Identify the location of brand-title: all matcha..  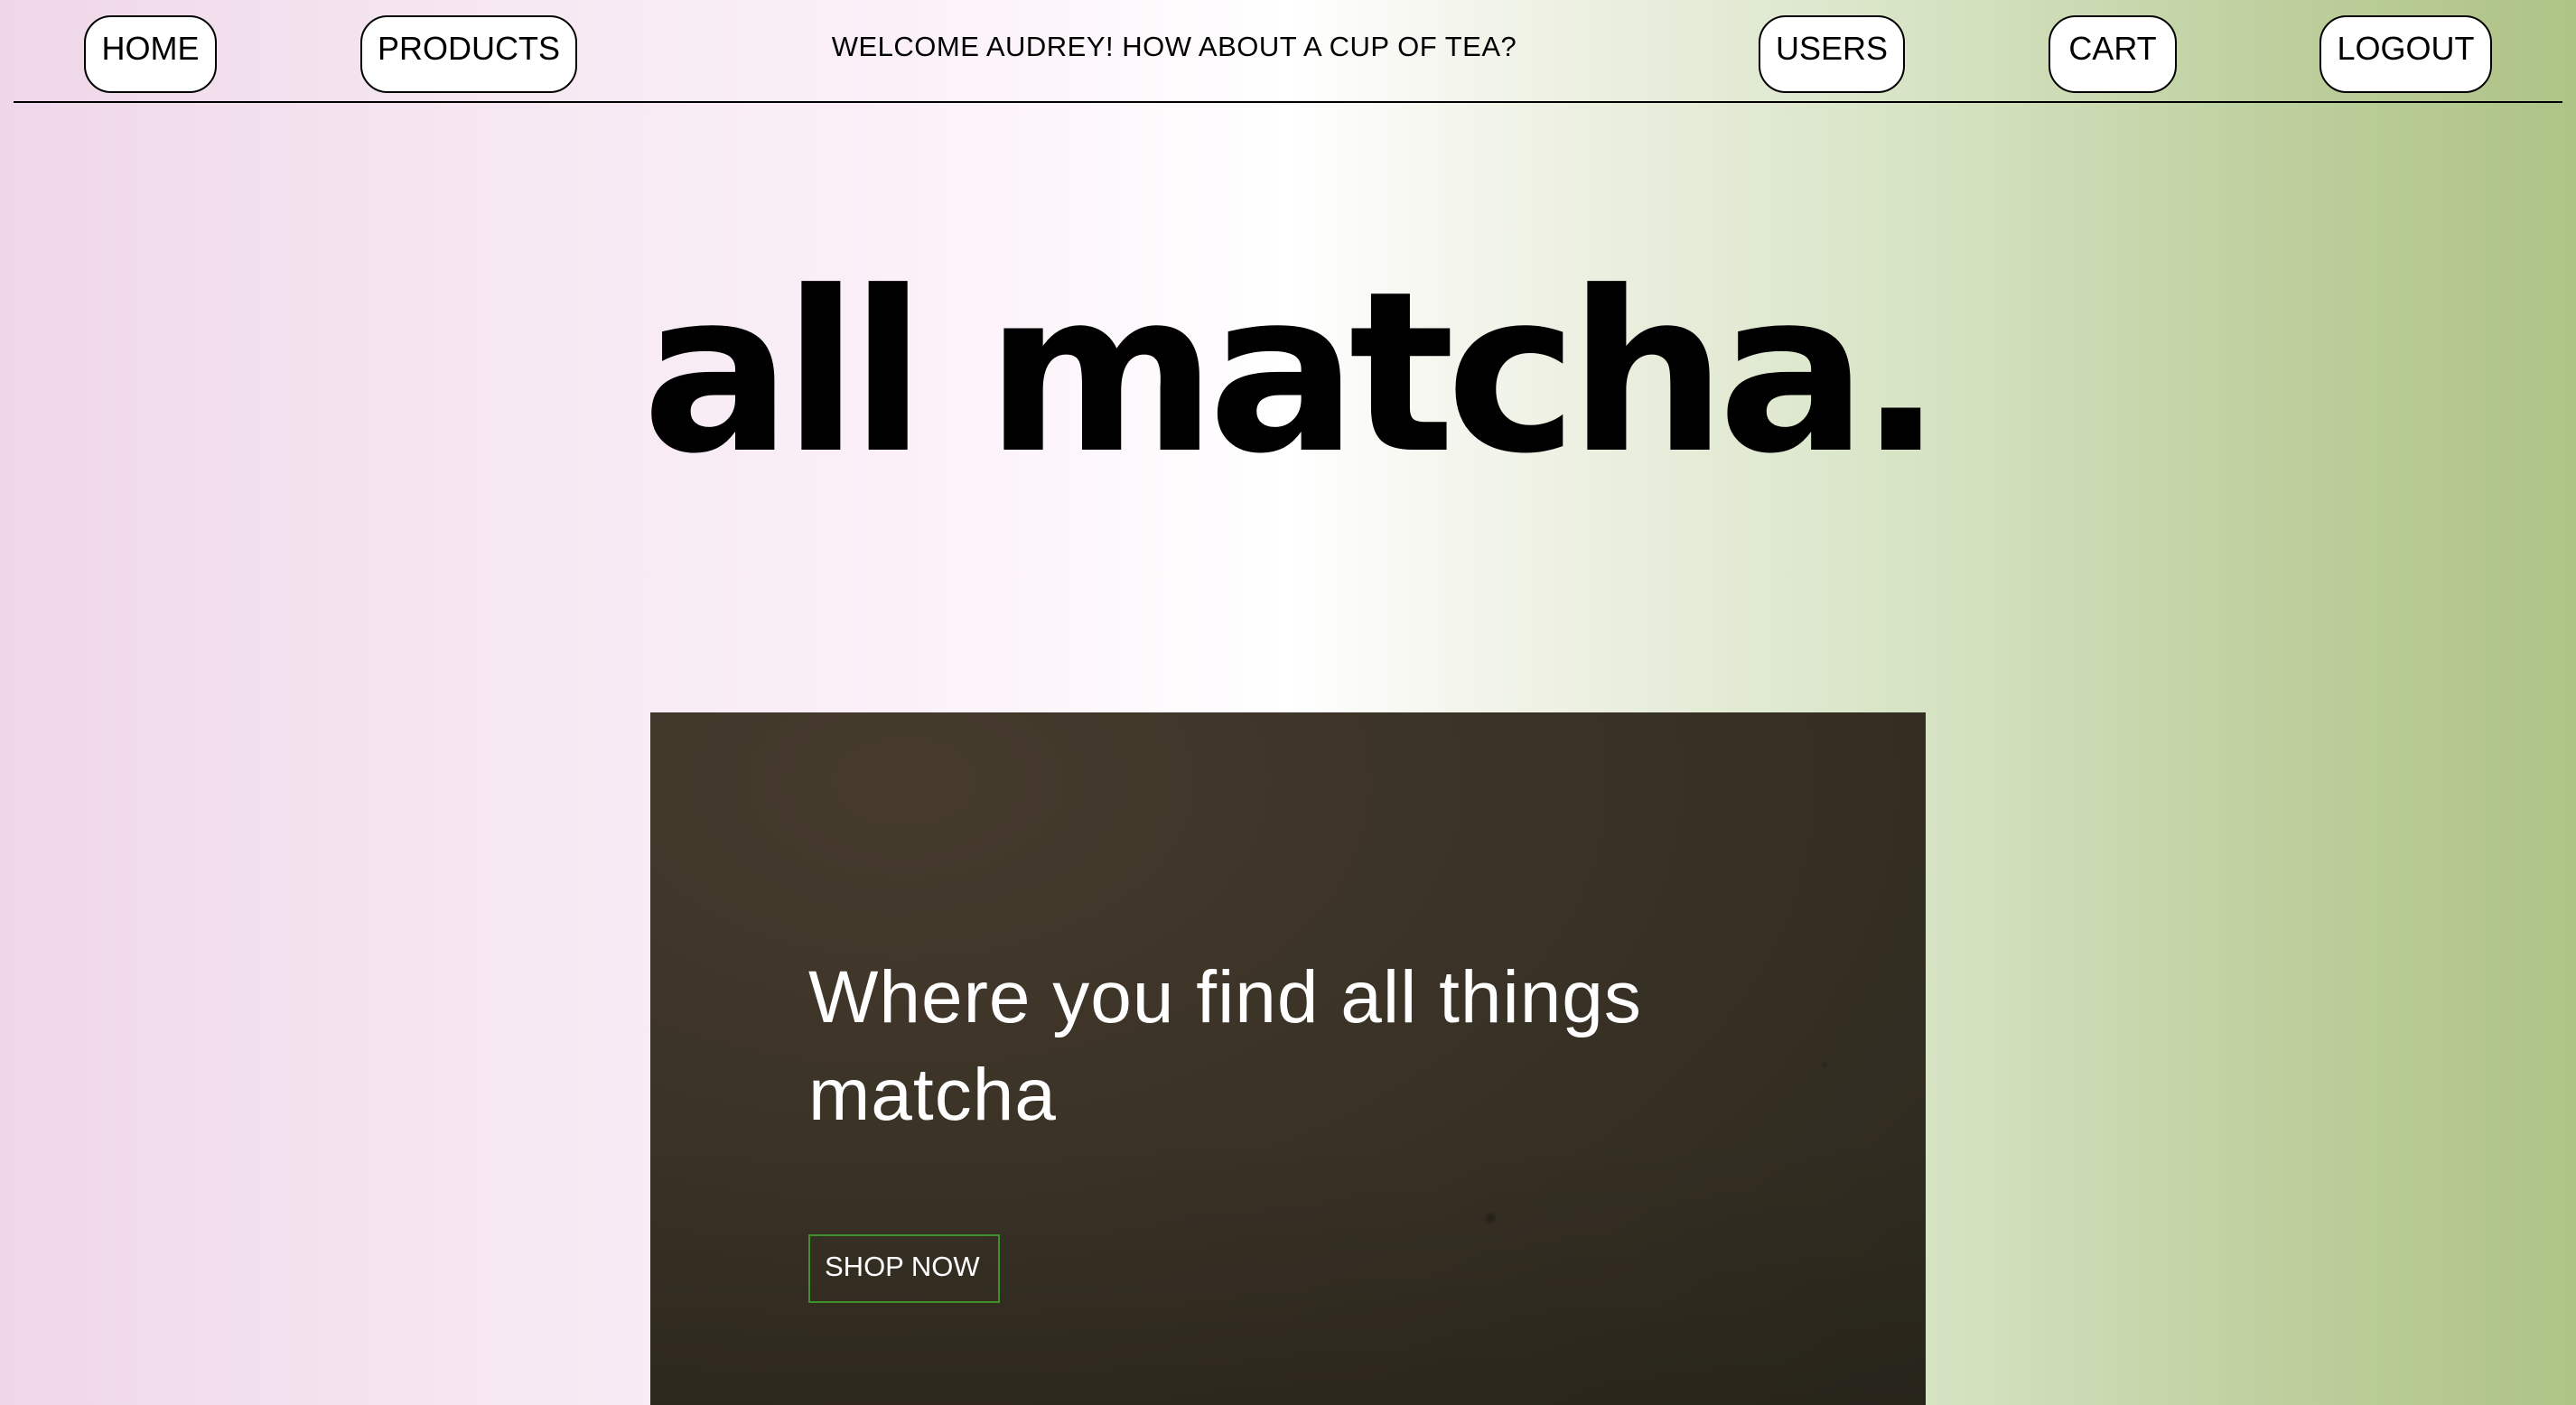
(1292, 374).